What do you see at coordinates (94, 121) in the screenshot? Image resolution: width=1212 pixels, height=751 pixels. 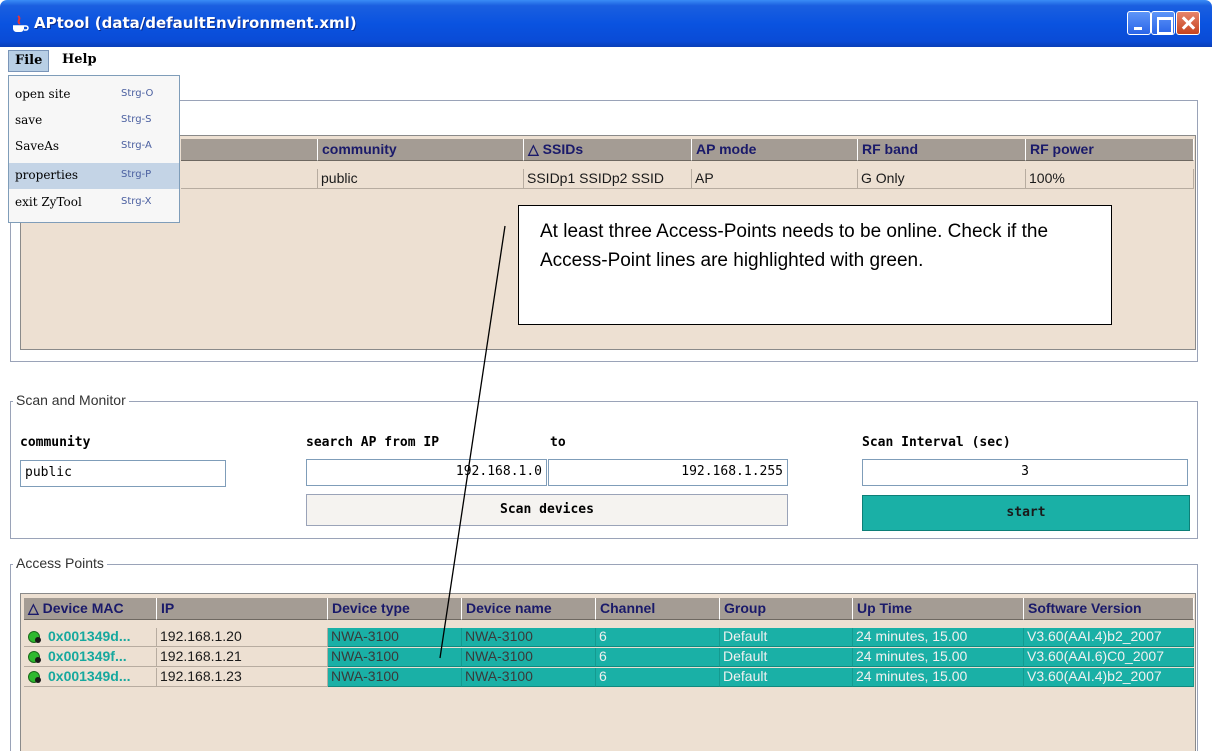 I see `menu-item-save: save Strg-S` at bounding box center [94, 121].